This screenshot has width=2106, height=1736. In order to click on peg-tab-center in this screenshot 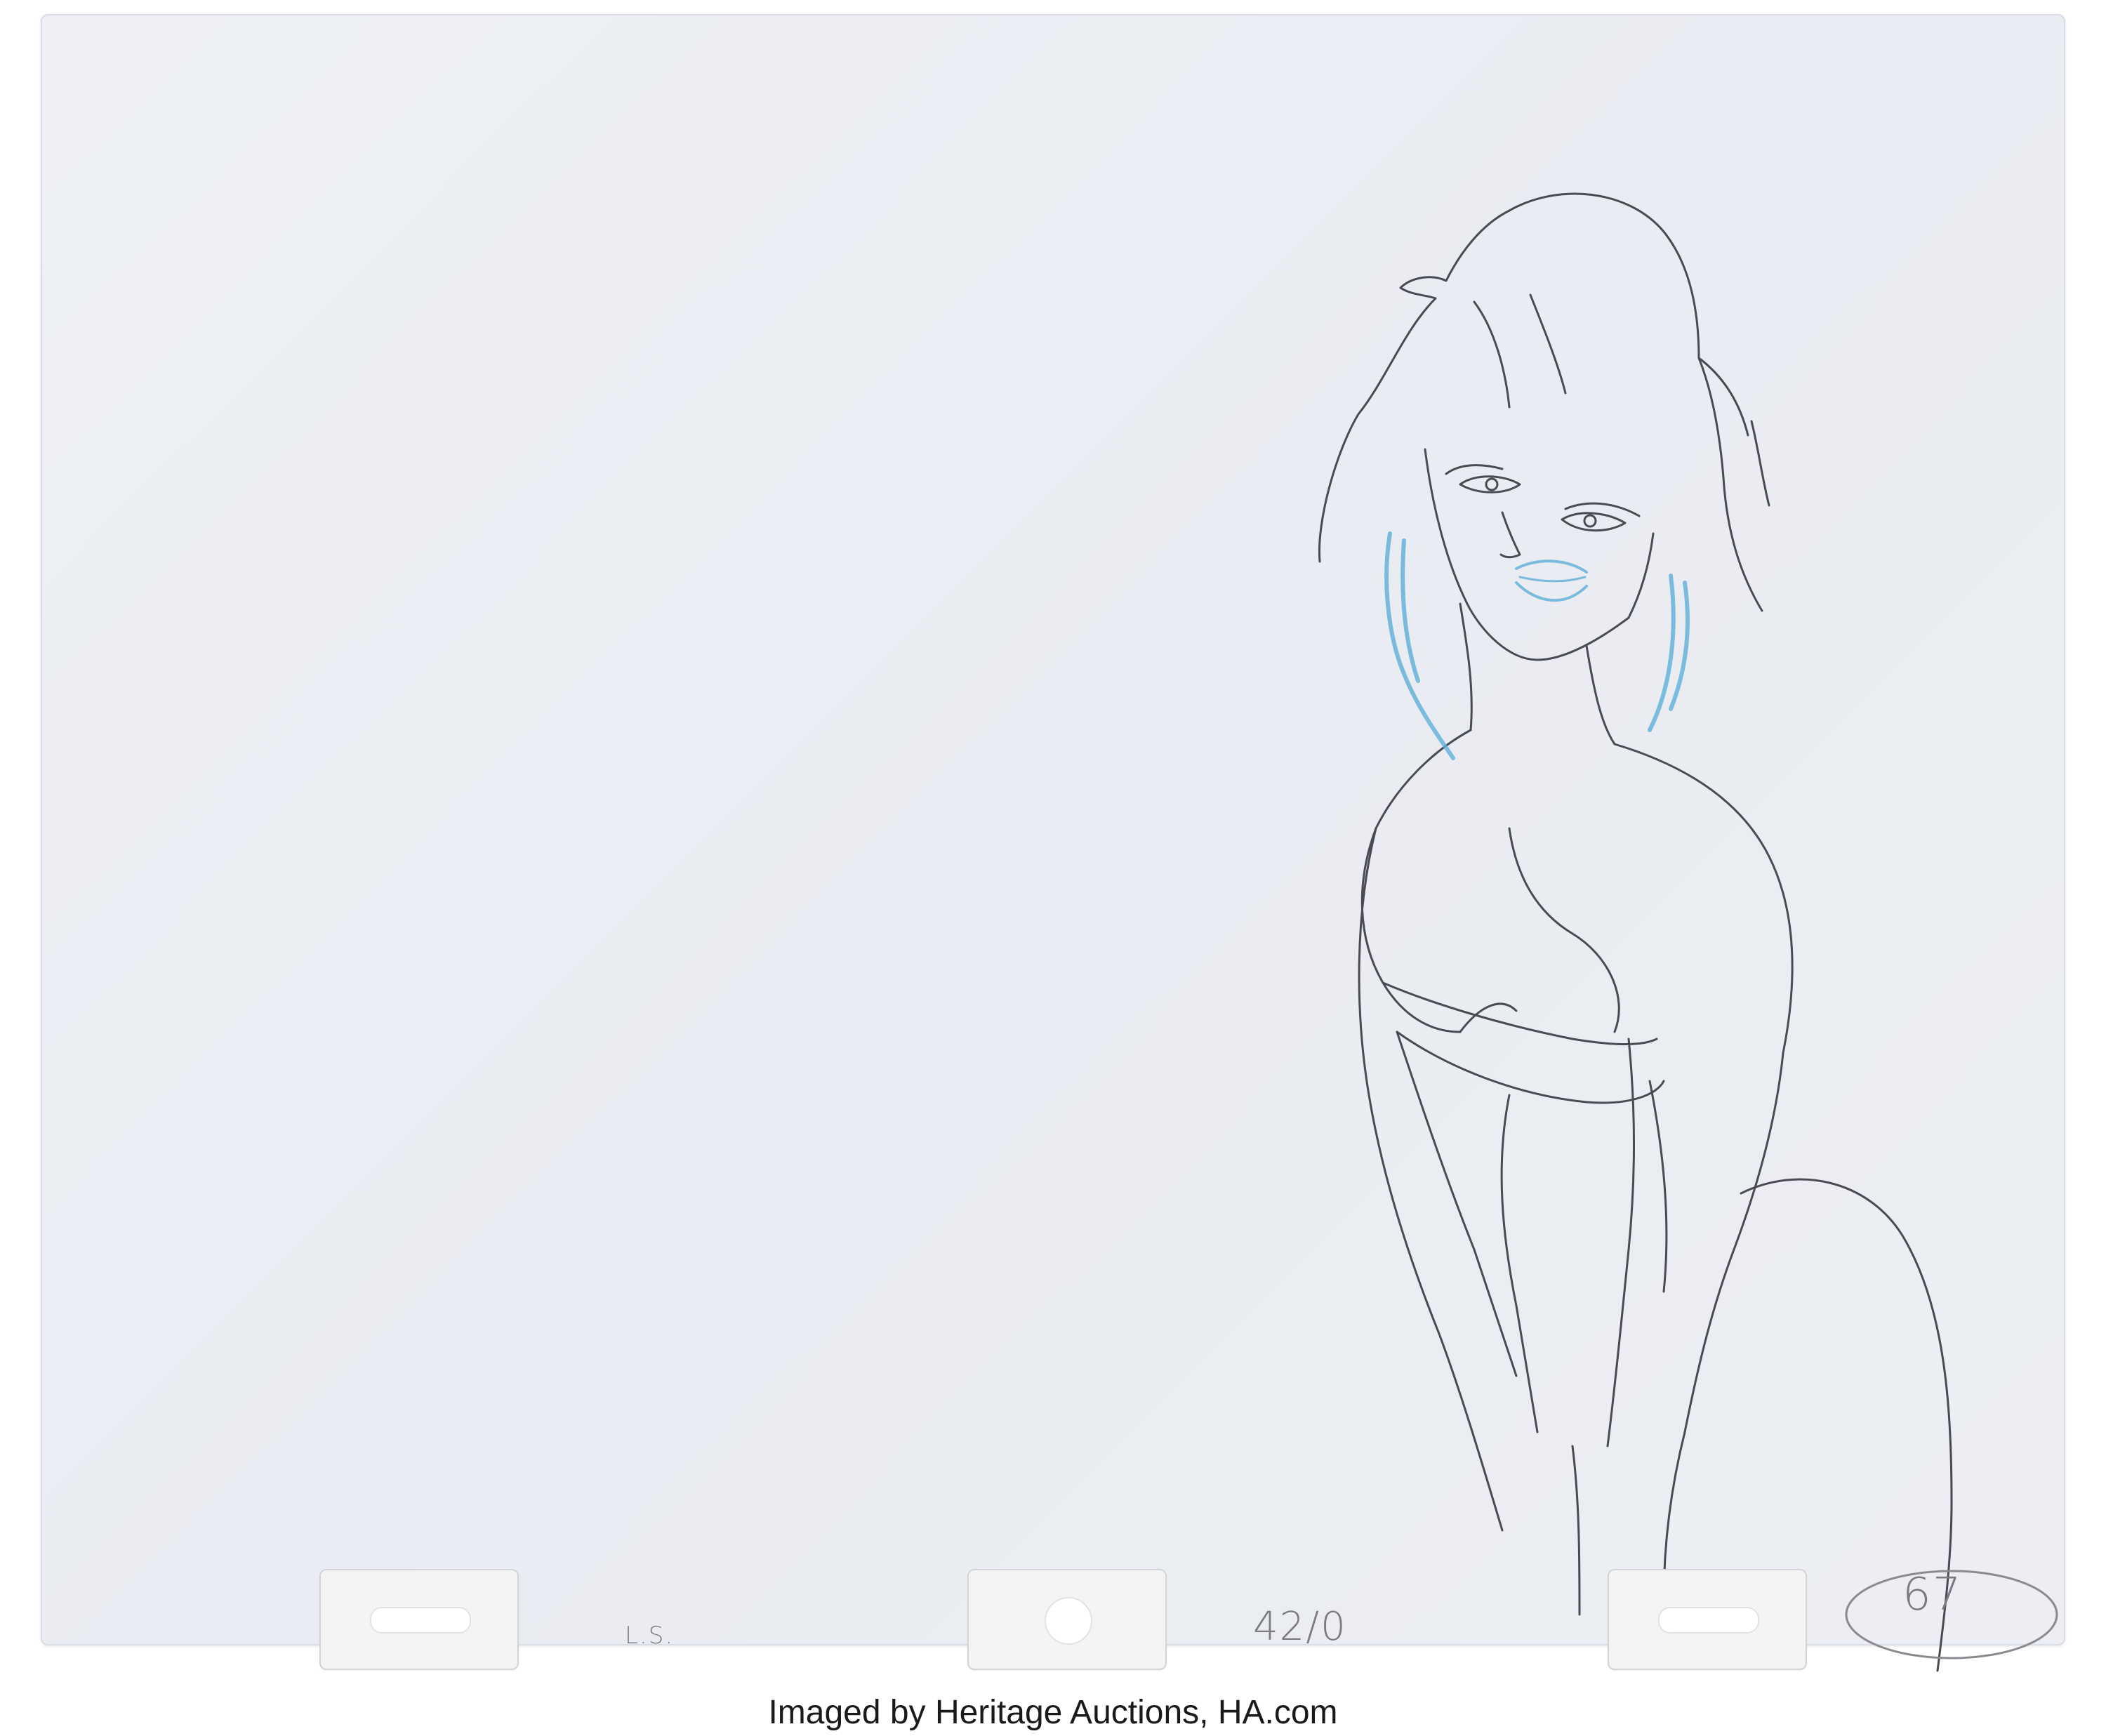, I will do `click(1067, 1619)`.